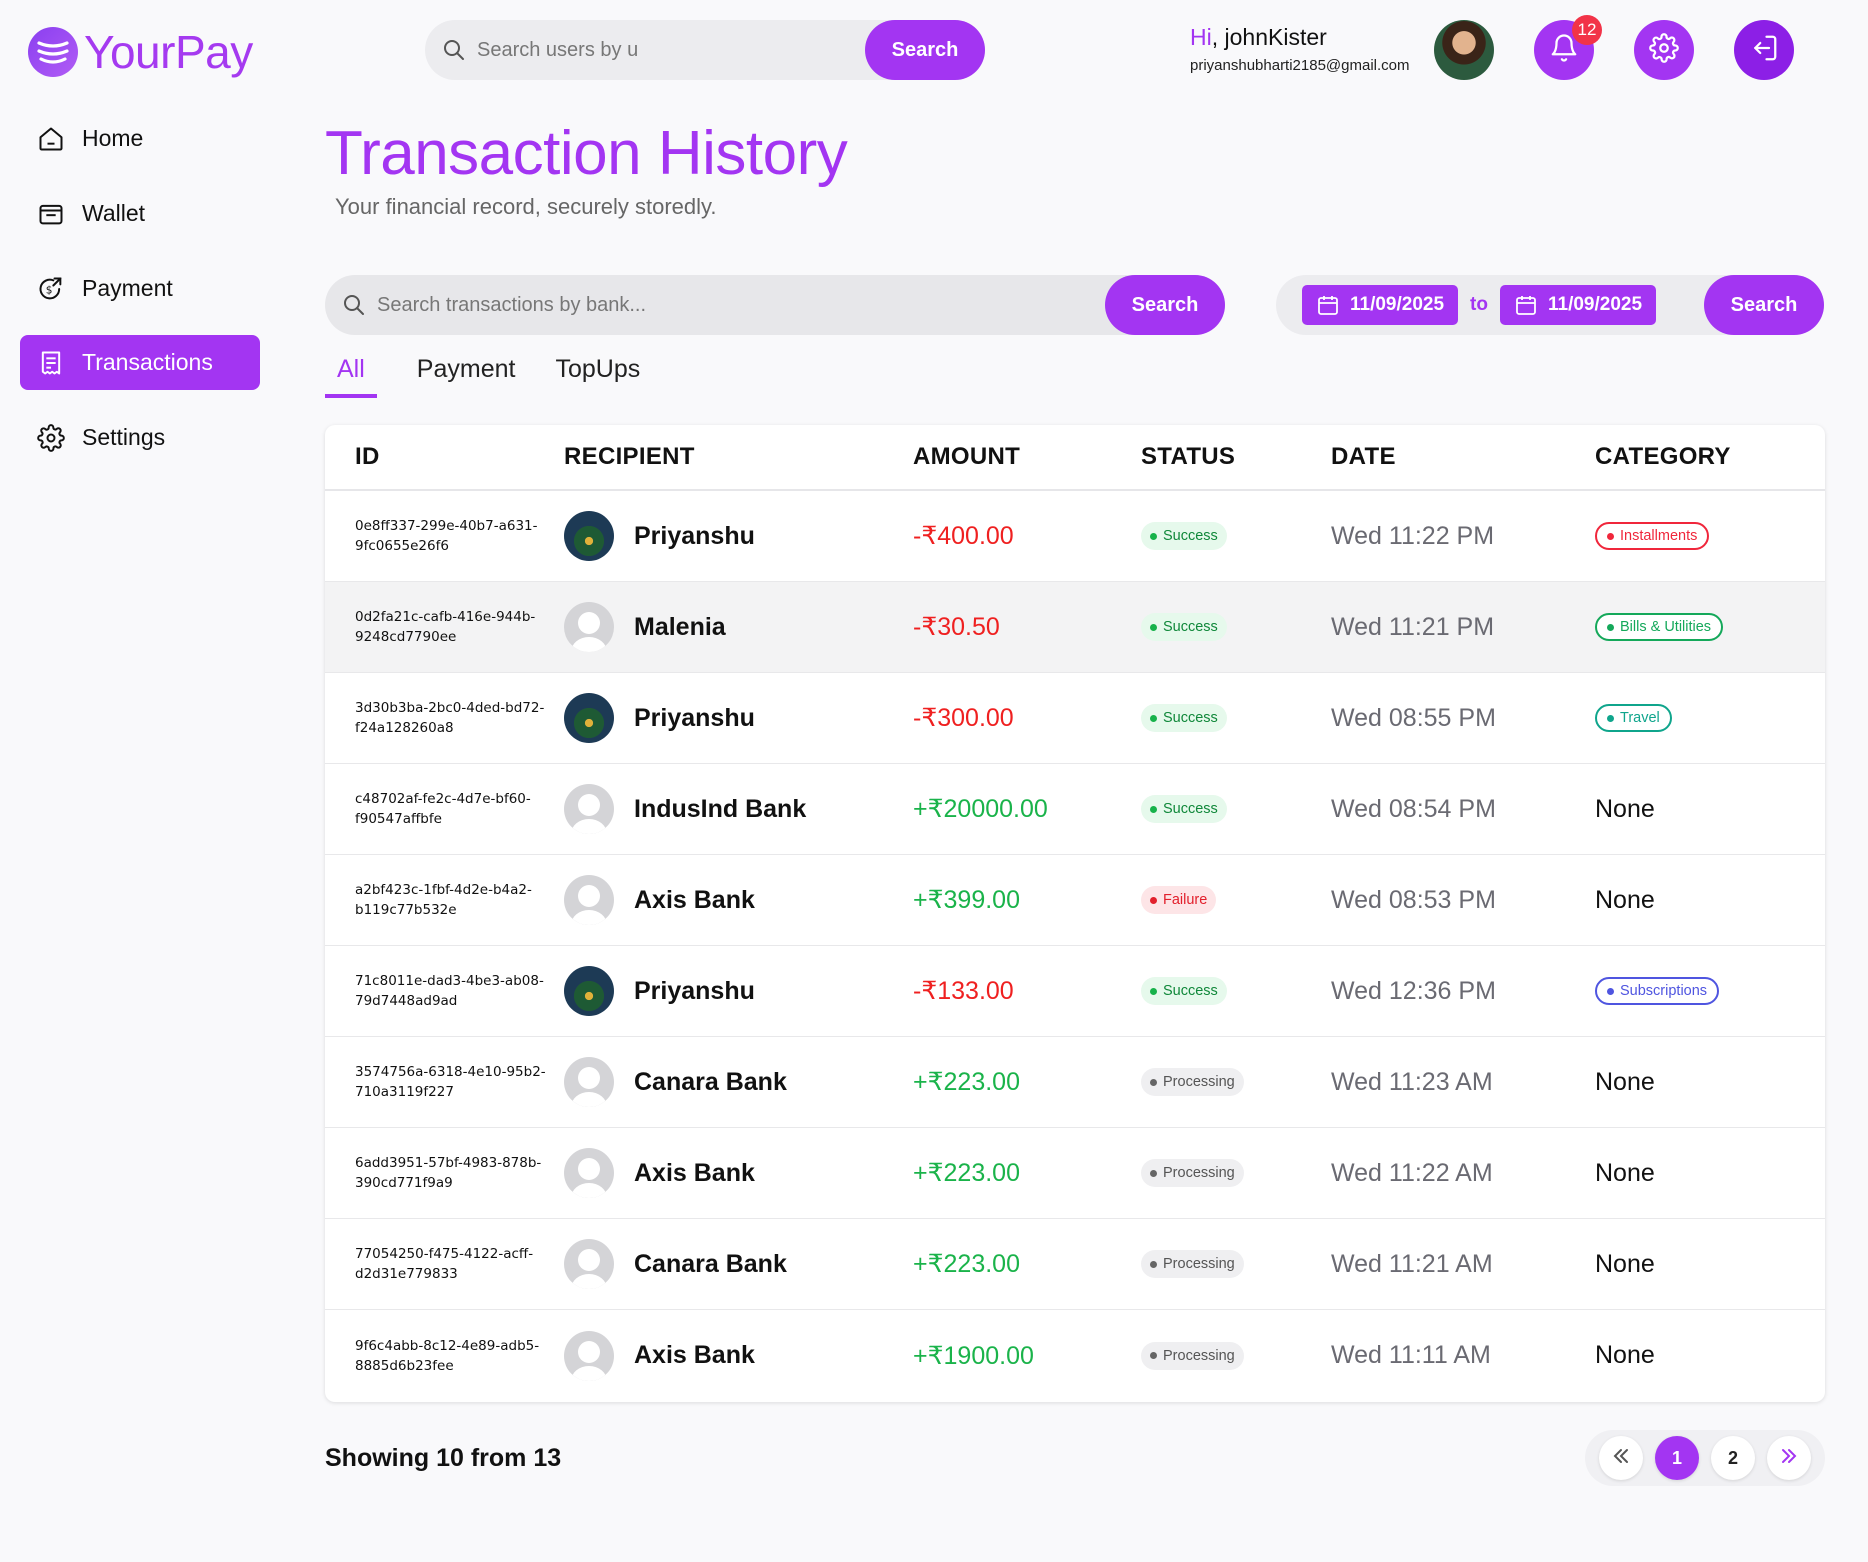  I want to click on transaction-date: Wed 08:54 PM, so click(1413, 808).